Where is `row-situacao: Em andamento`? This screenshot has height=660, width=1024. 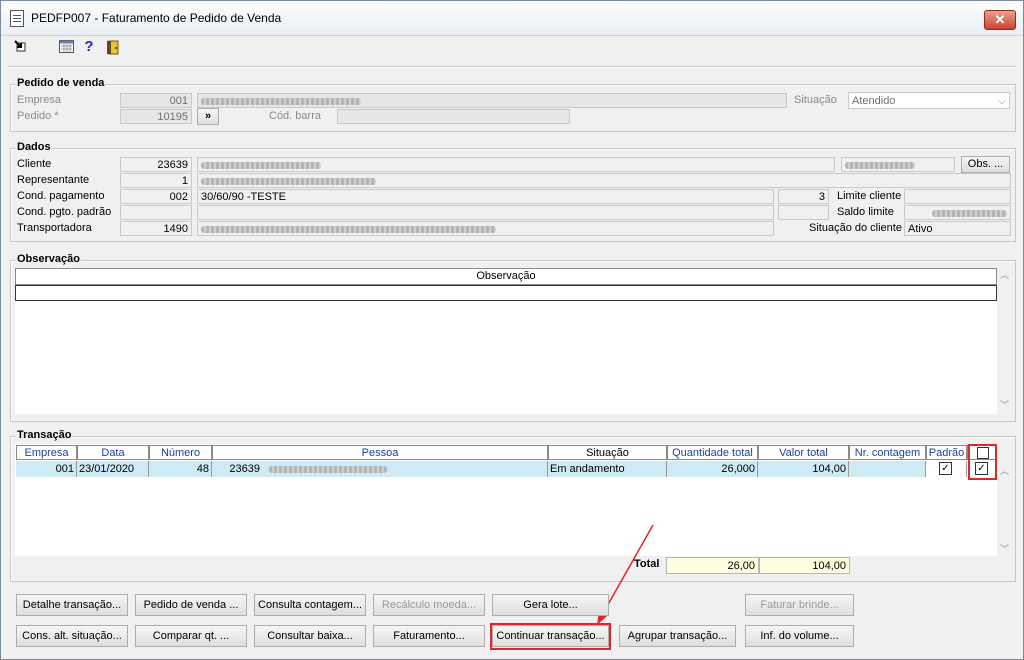 row-situacao: Em andamento is located at coordinates (607, 469).